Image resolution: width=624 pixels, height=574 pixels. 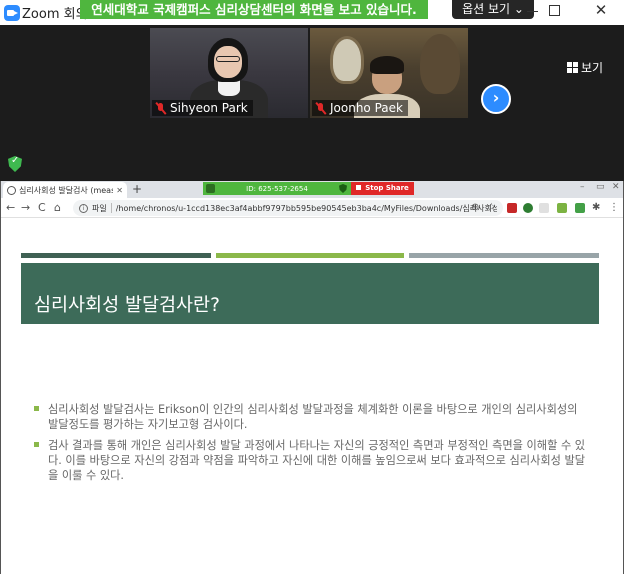 I want to click on info-icon: i, so click(x=83, y=208).